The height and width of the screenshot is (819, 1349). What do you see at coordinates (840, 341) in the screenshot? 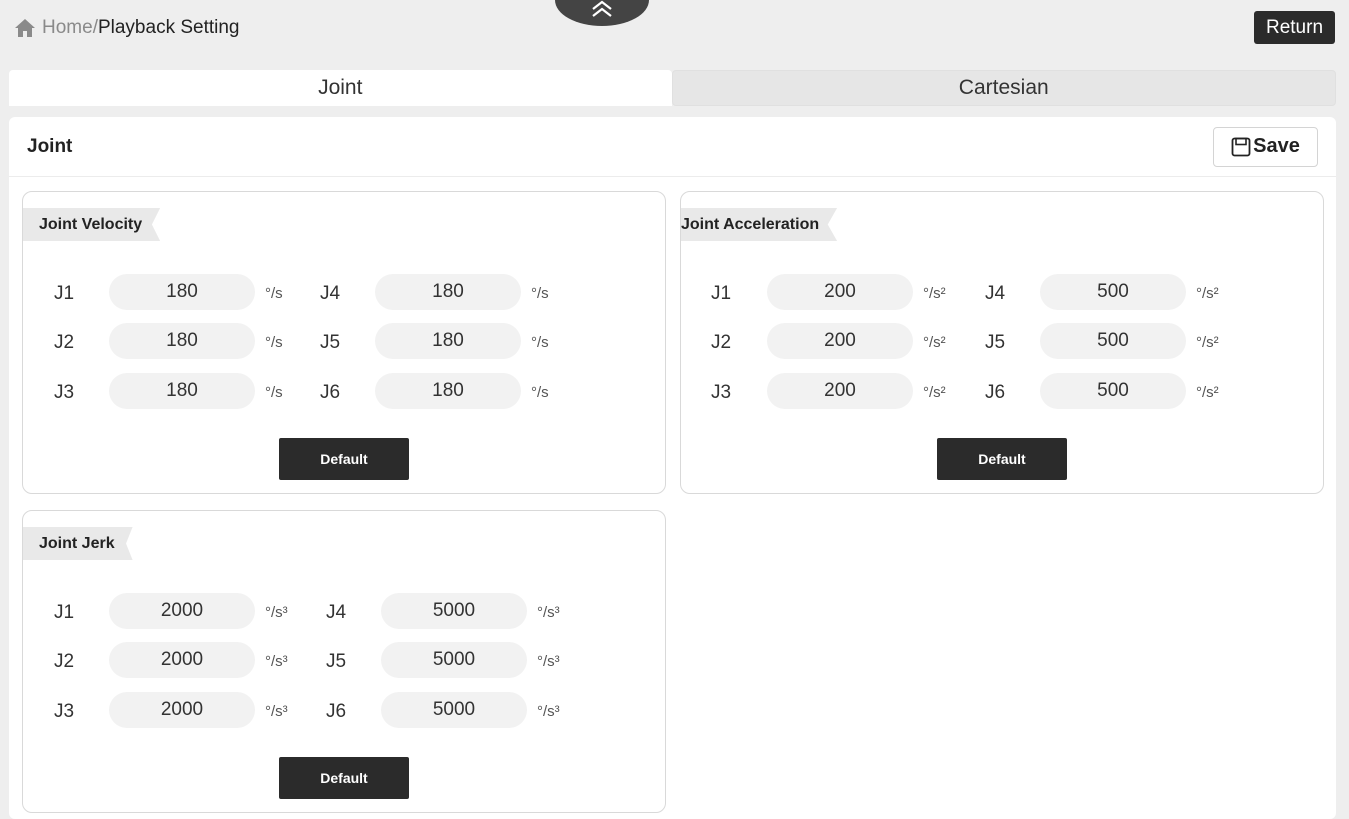
I see `acceleration-j2-input: 200` at bounding box center [840, 341].